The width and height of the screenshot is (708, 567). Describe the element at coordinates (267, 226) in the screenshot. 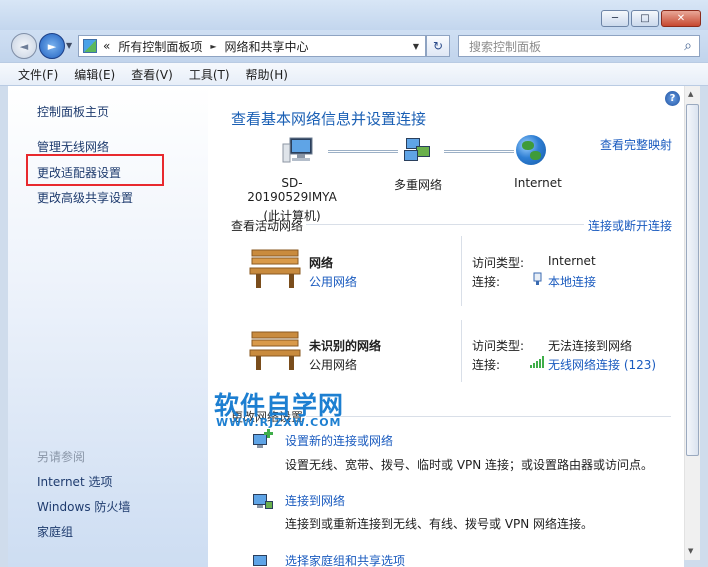

I see `active-networks-heading: 查看活动网络` at that location.